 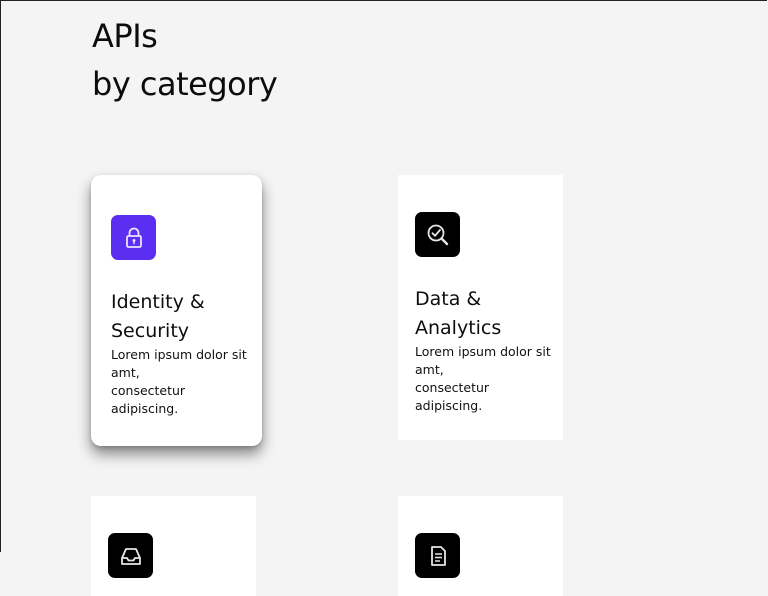 What do you see at coordinates (133, 237) in the screenshot?
I see `lock-icon` at bounding box center [133, 237].